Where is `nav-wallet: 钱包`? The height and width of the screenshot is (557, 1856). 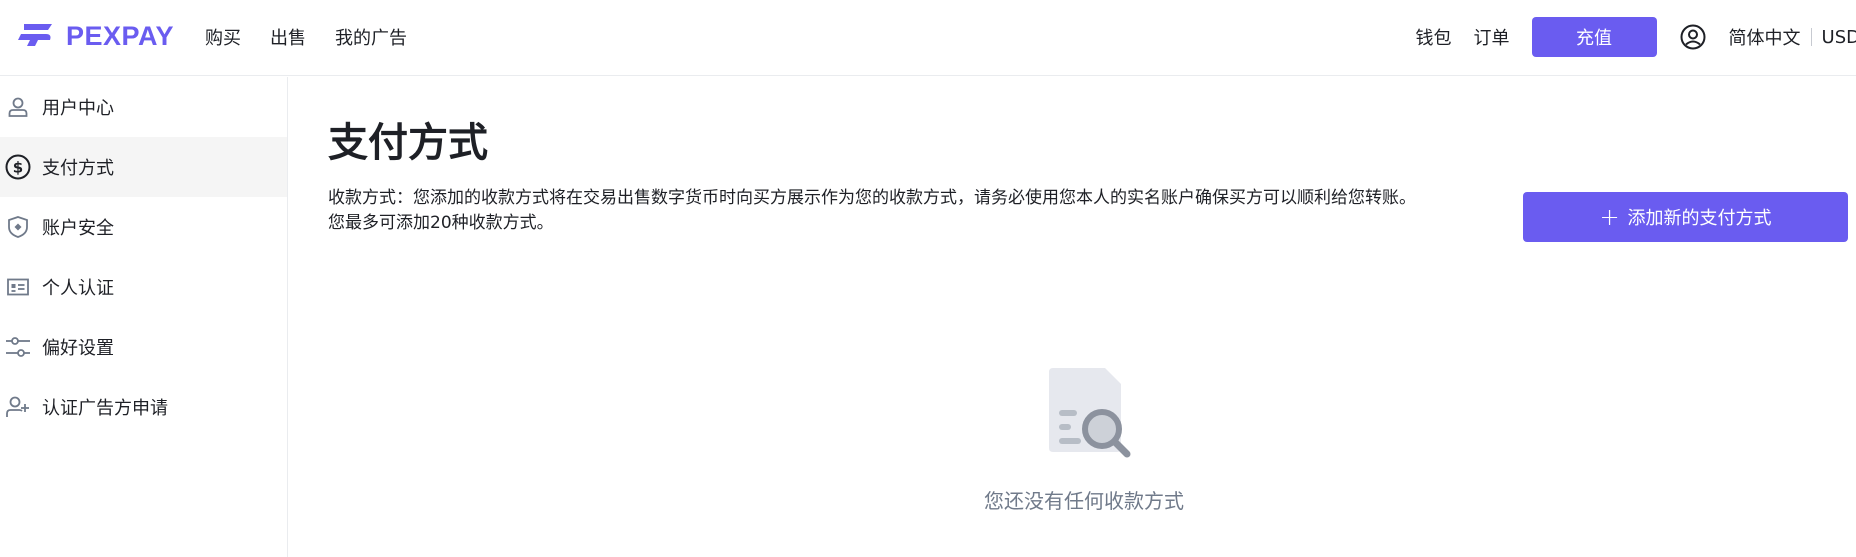 nav-wallet: 钱包 is located at coordinates (1434, 37).